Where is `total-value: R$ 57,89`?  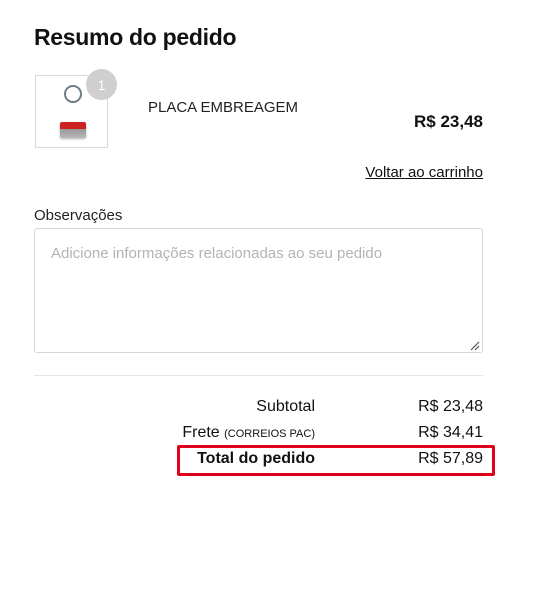
total-value: R$ 57,89 is located at coordinates (450, 458).